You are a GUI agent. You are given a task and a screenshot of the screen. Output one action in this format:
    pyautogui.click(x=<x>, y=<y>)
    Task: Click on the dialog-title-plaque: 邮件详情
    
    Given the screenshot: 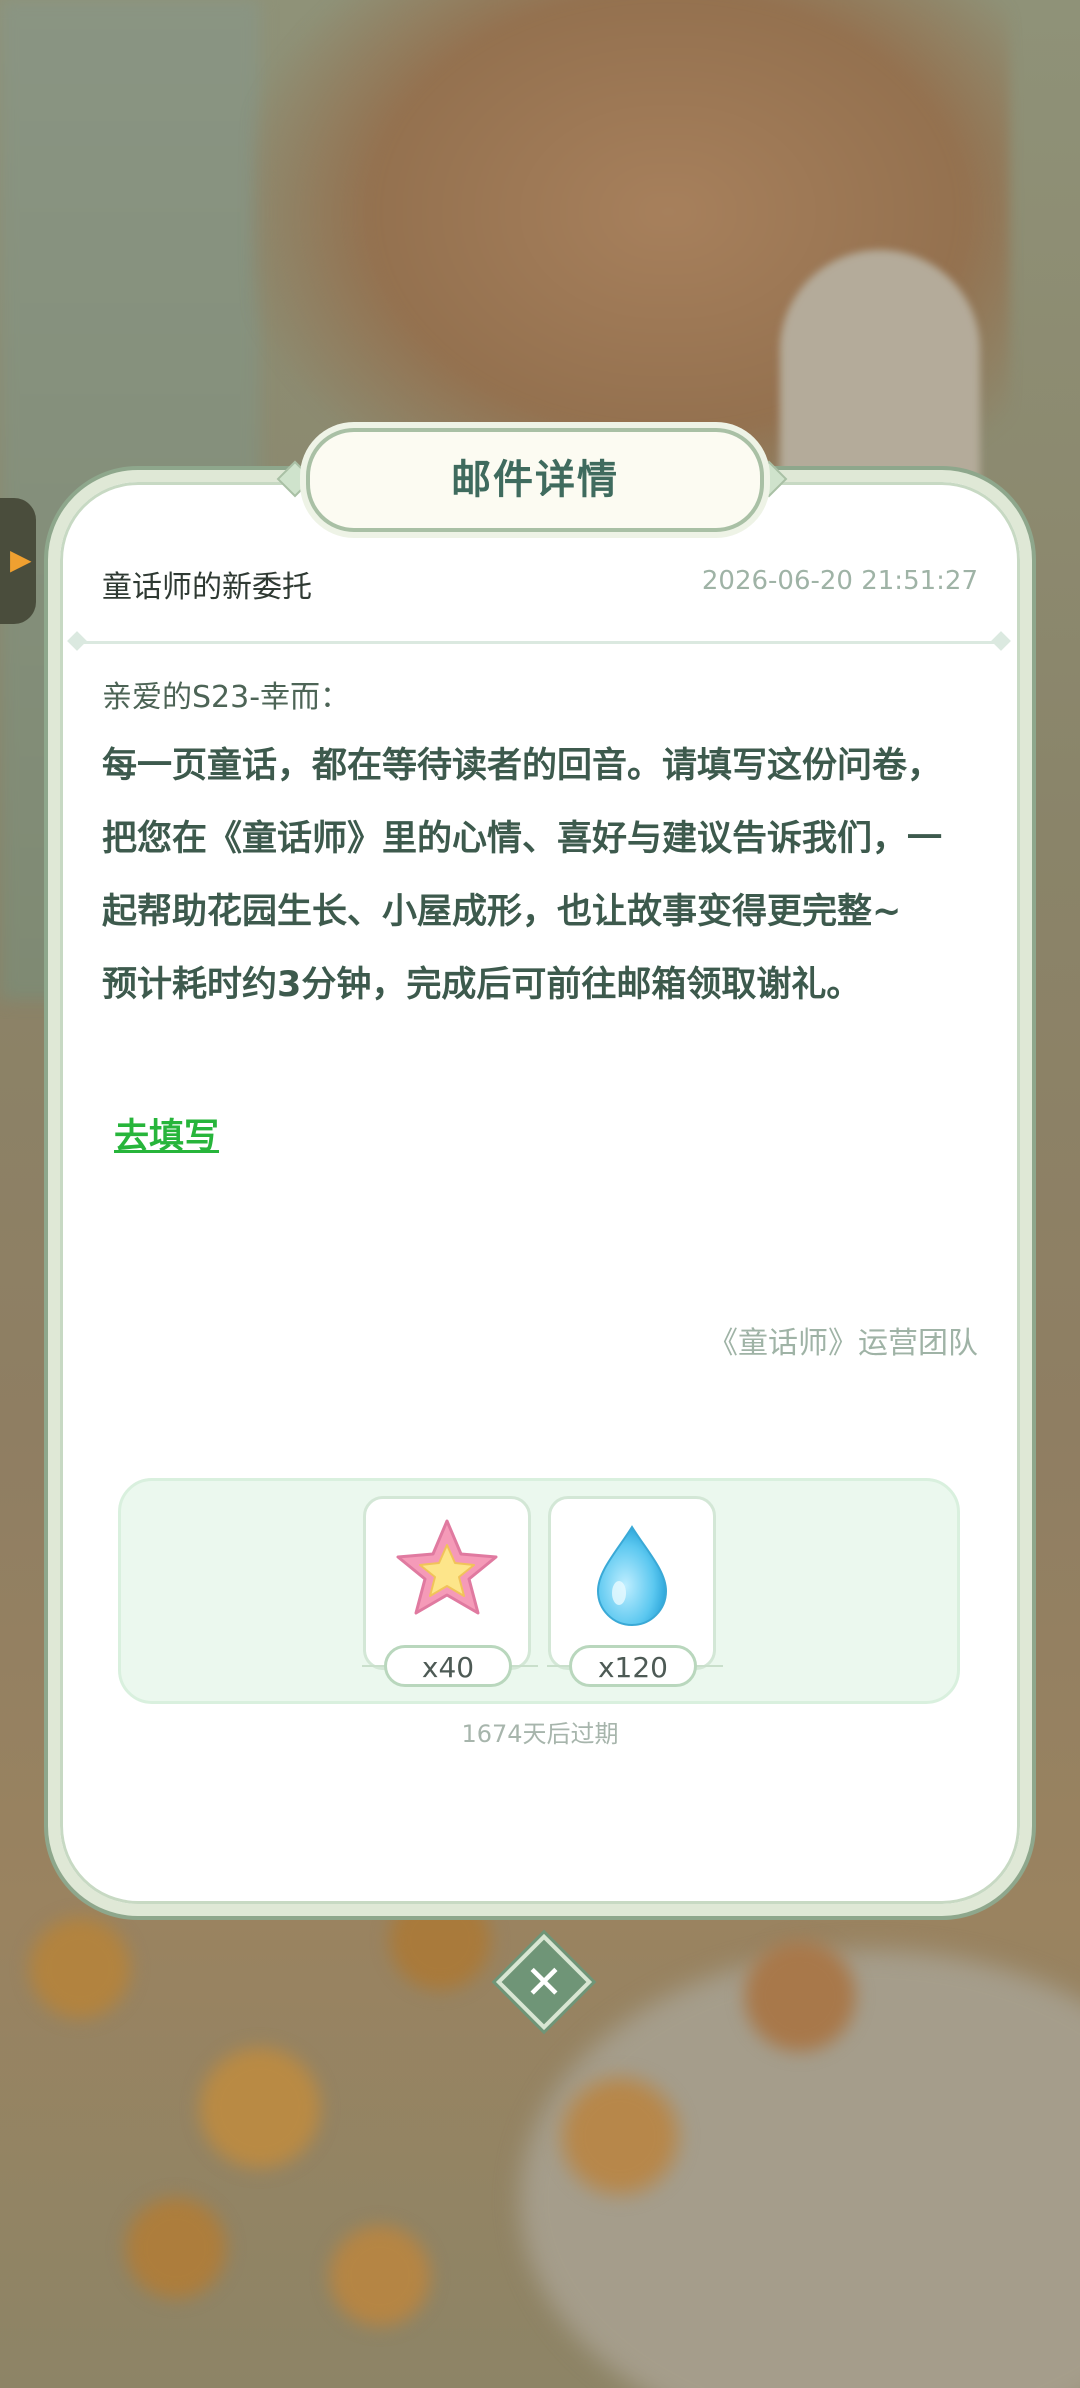 What is the action you would take?
    pyautogui.click(x=535, y=480)
    